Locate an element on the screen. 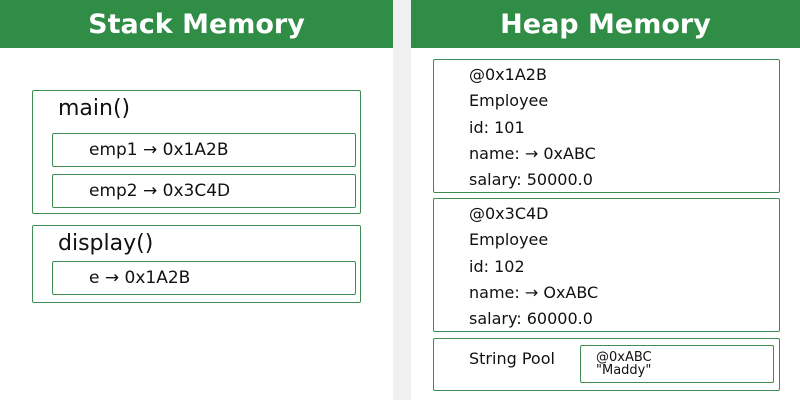 This screenshot has height=400, width=800. object-1-salary: salary: 50000.0 is located at coordinates (531, 179).